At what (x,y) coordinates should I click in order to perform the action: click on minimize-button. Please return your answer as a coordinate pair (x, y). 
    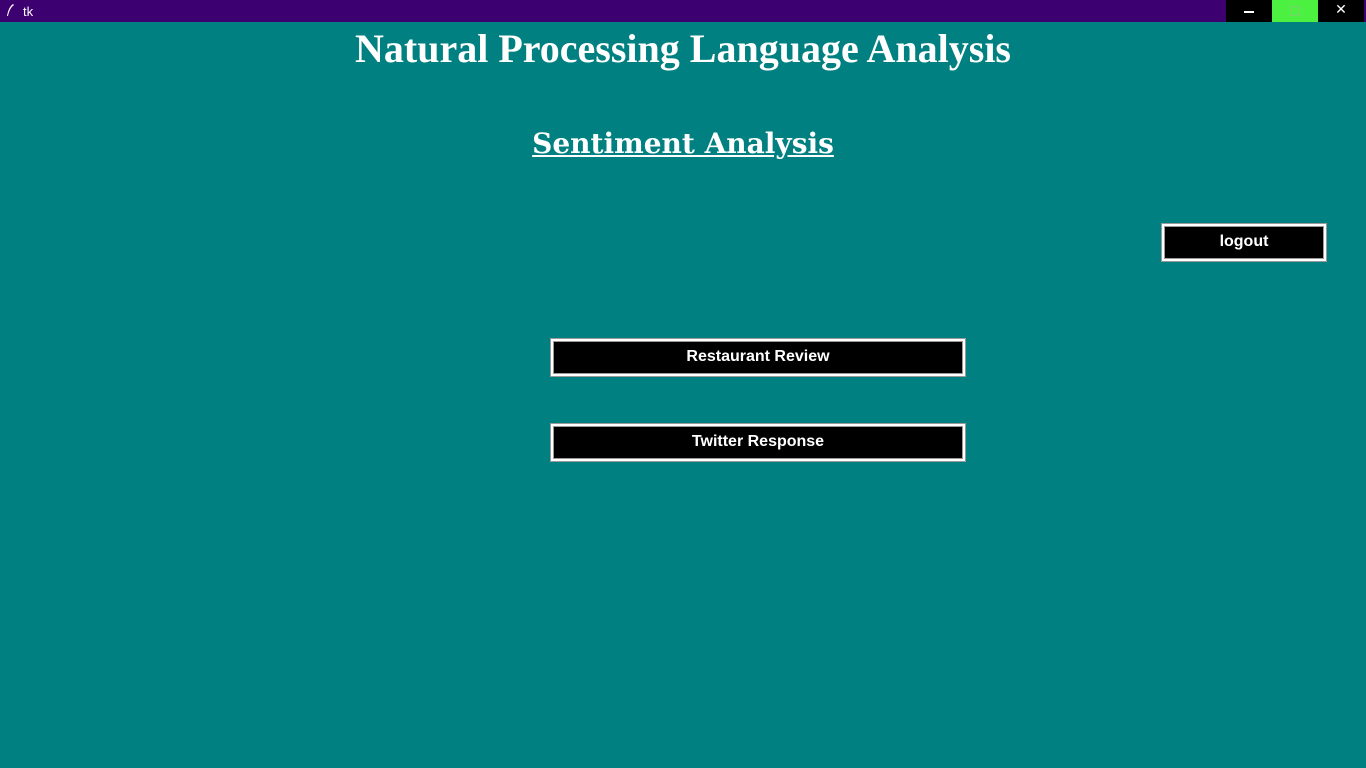
    Looking at the image, I should click on (1249, 11).